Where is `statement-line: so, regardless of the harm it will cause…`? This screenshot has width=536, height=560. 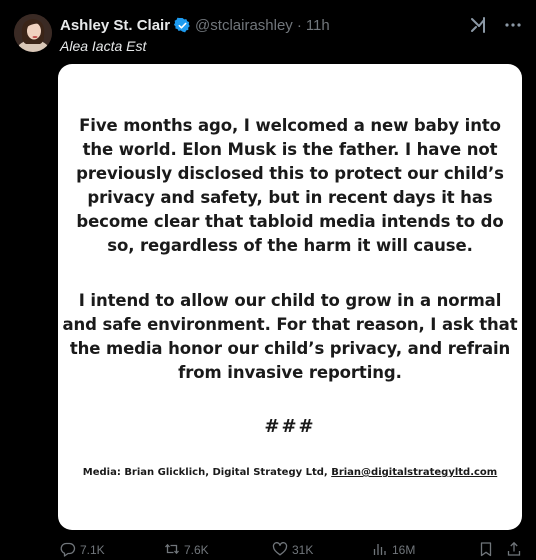
statement-line: so, regardless of the harm it will cause… is located at coordinates (290, 245).